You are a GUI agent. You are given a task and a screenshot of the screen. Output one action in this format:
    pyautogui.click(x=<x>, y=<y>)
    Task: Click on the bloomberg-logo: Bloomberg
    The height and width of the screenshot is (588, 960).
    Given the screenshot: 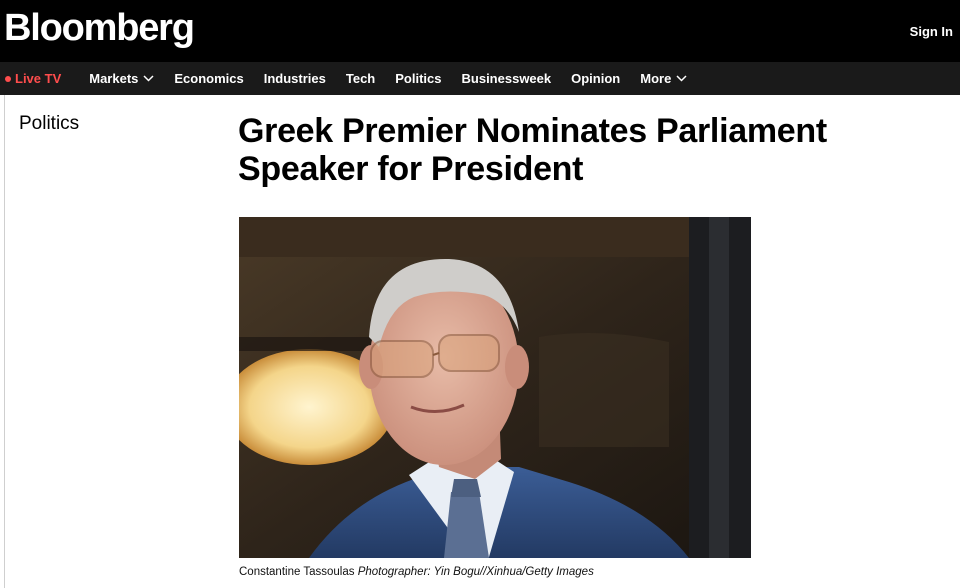 What is the action you would take?
    pyautogui.click(x=97, y=28)
    